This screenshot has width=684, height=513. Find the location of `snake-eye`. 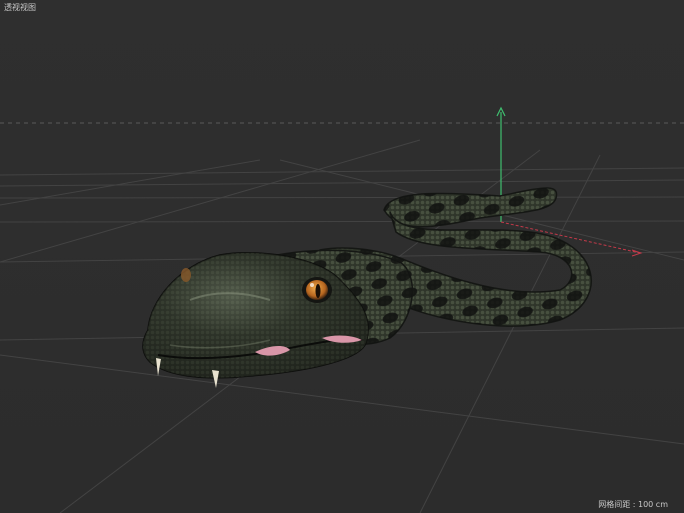

snake-eye is located at coordinates (317, 290).